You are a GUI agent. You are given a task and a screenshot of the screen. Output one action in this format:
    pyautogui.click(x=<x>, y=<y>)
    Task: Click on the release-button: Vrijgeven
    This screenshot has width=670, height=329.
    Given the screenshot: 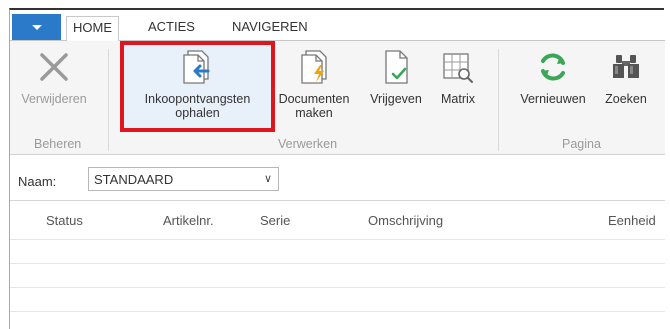 What is the action you would take?
    pyautogui.click(x=396, y=76)
    